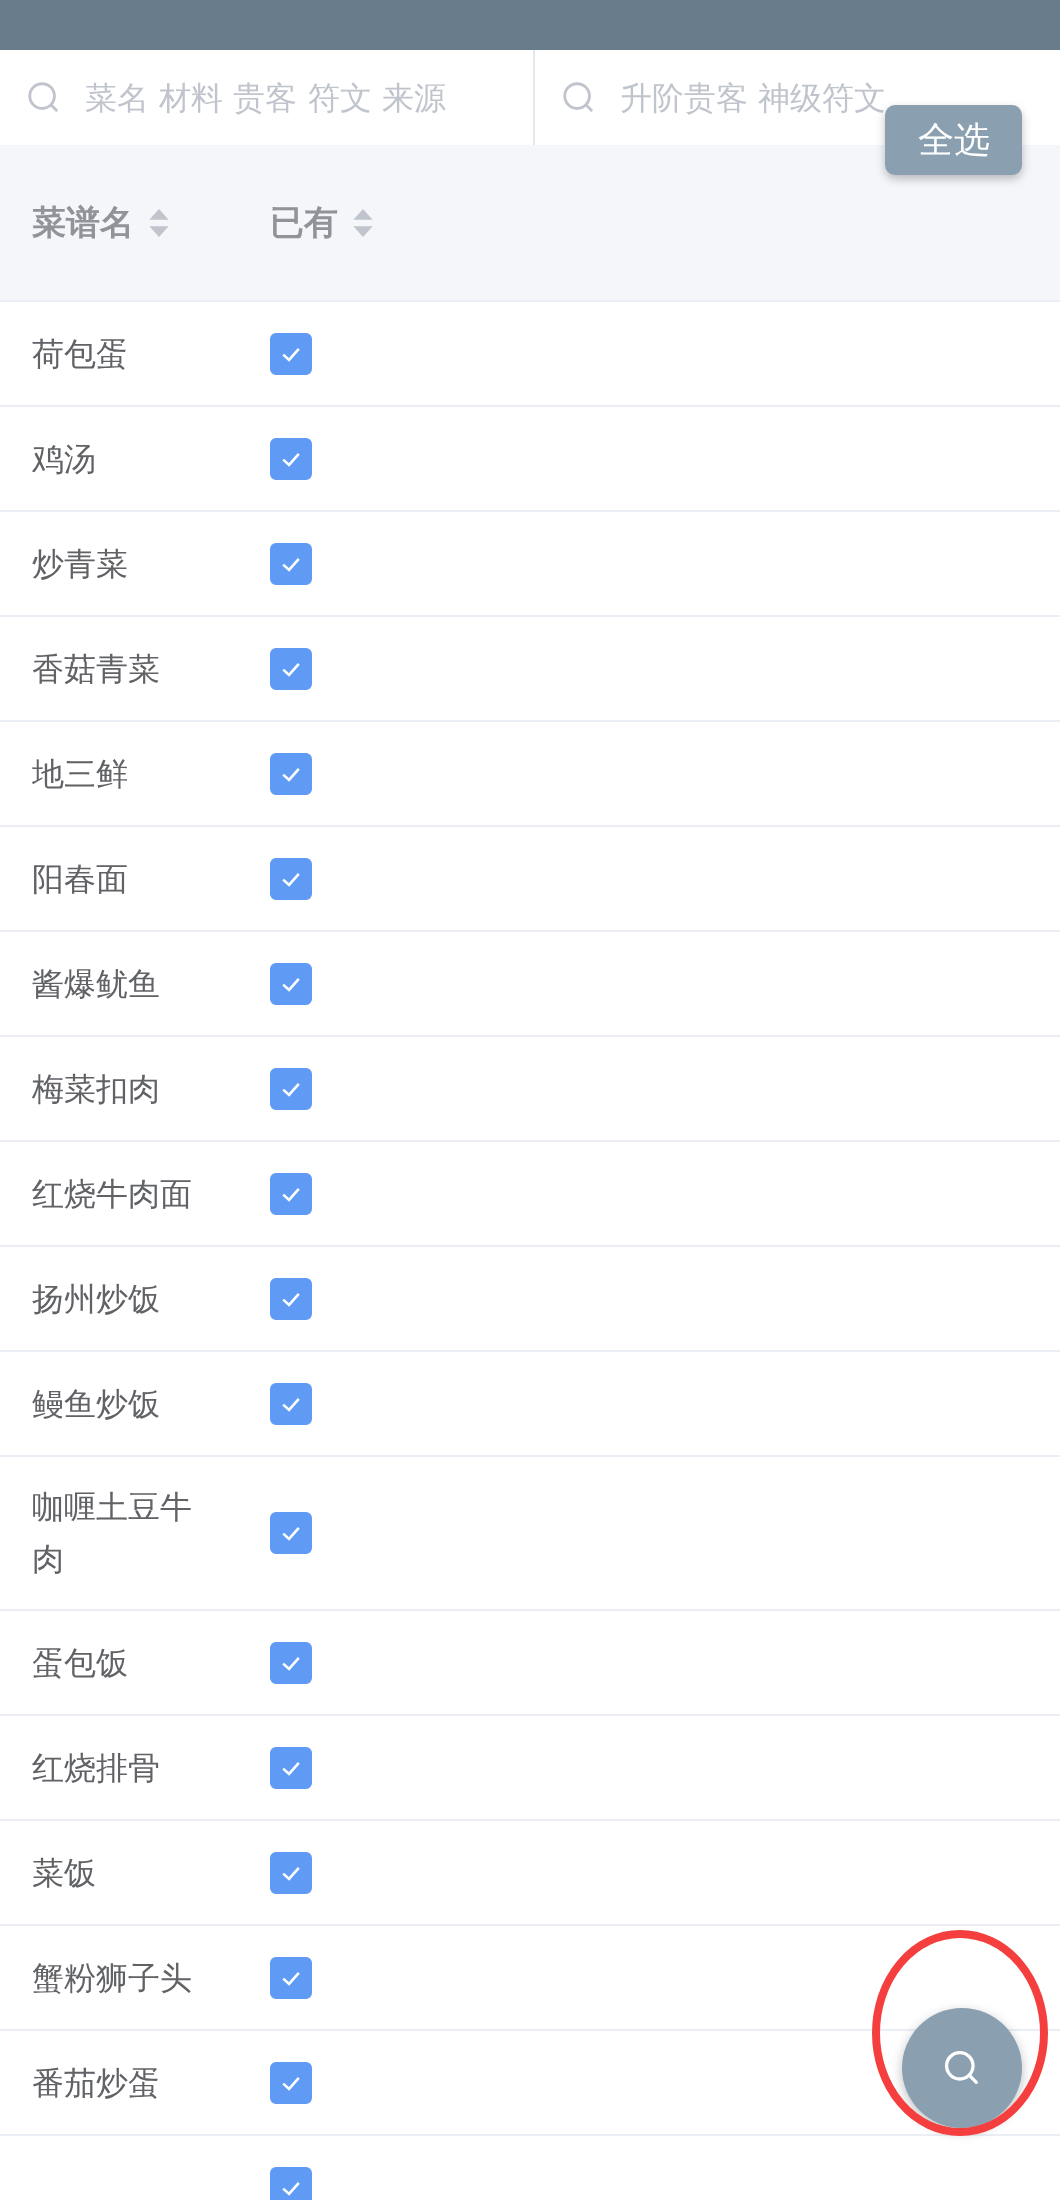  Describe the element at coordinates (96, 2082) in the screenshot. I see `recipe-name: 番茄炒蛋` at that location.